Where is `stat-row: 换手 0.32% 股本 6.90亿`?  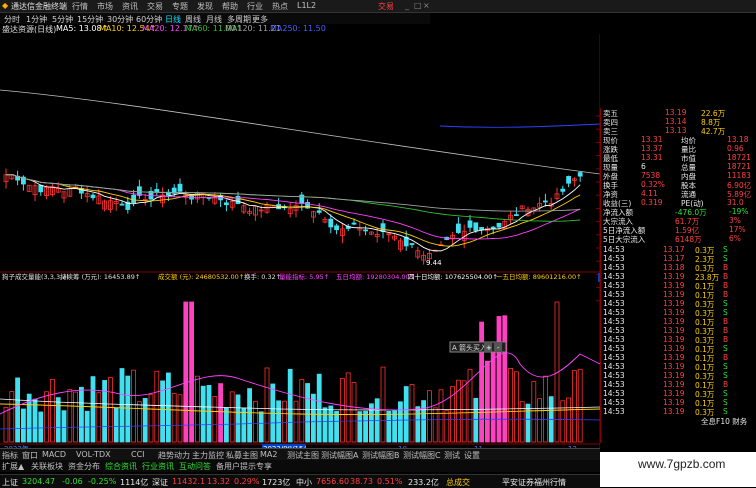 stat-row: 换手 0.32% 股本 6.90亿 is located at coordinates (678, 185).